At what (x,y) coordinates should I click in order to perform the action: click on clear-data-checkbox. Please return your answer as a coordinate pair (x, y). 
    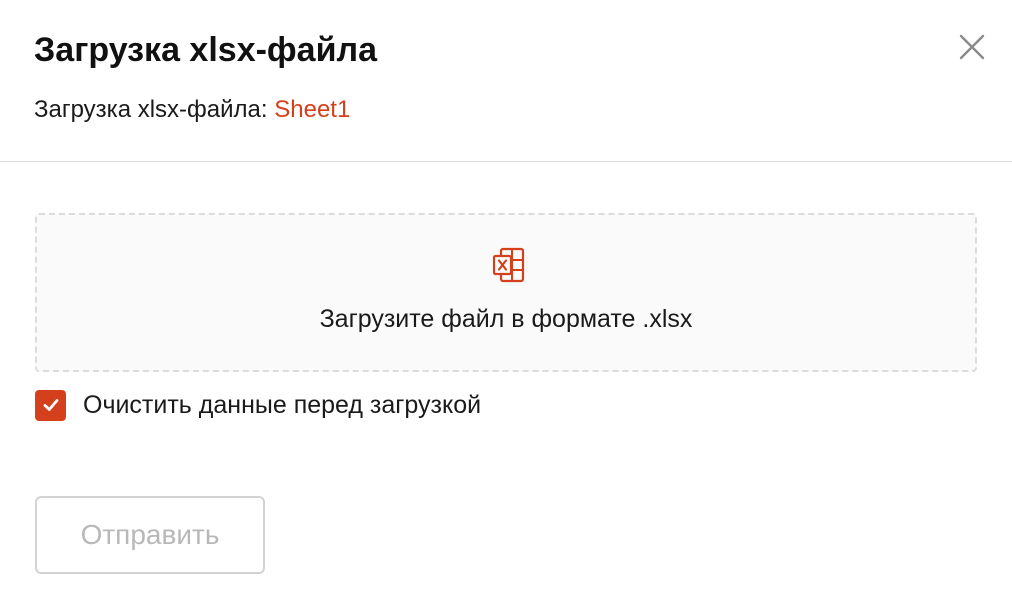
    Looking at the image, I should click on (50, 405).